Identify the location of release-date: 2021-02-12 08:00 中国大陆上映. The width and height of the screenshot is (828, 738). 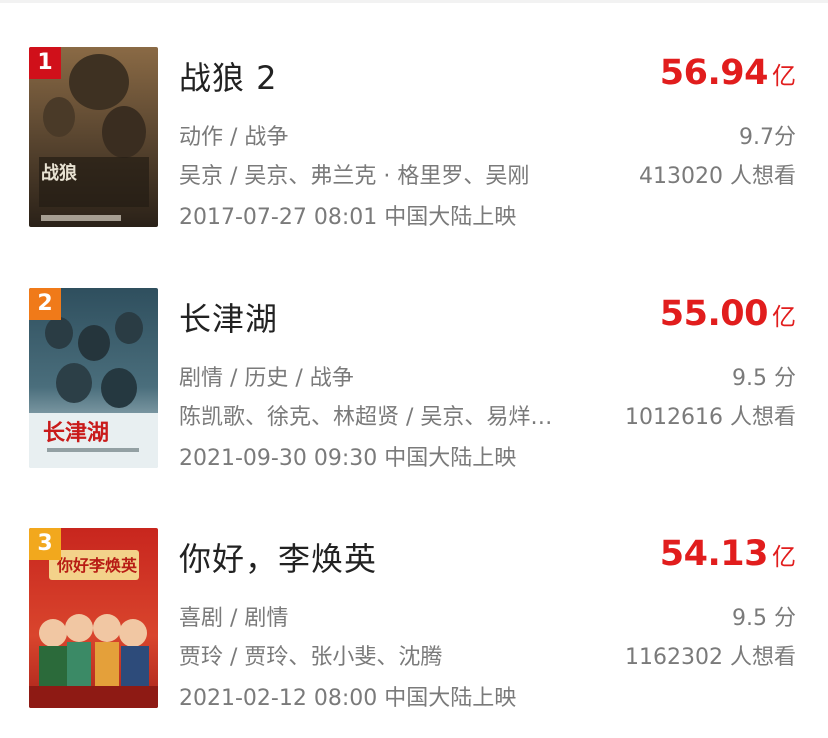
(348, 698).